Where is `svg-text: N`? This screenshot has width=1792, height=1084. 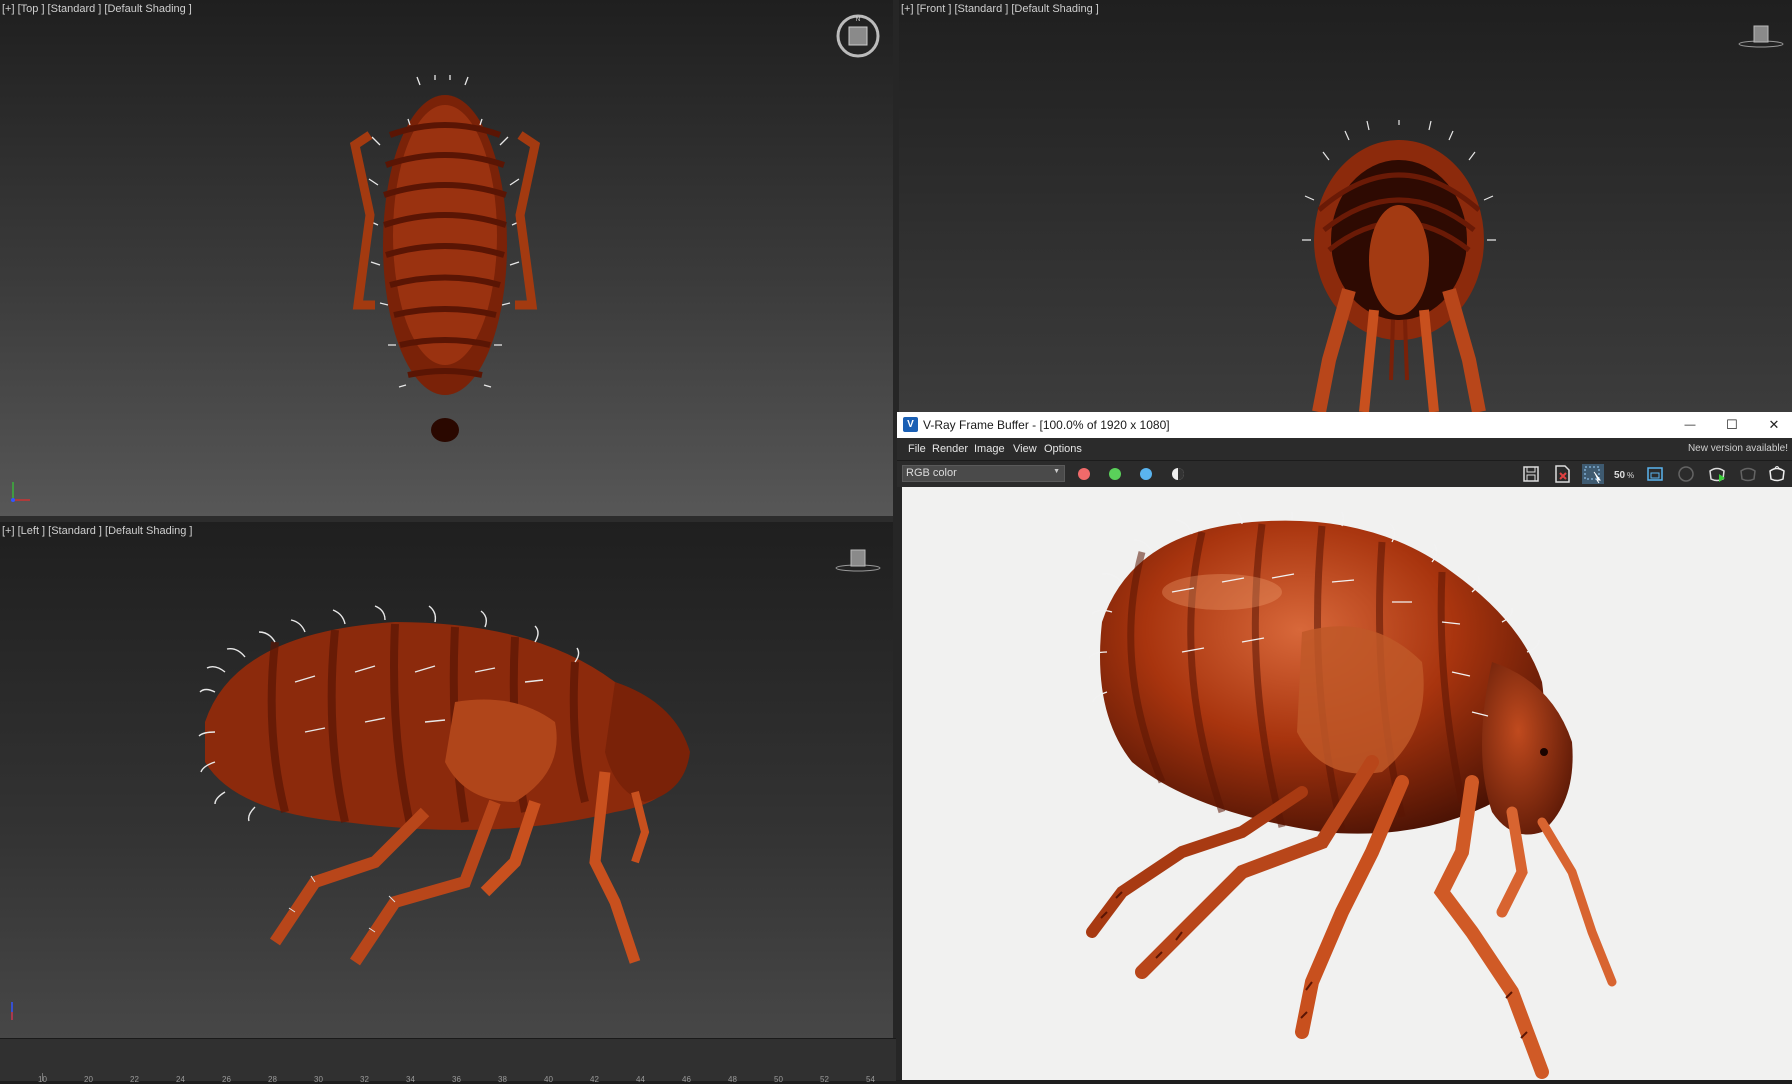
svg-text: N is located at coordinates (858, 20).